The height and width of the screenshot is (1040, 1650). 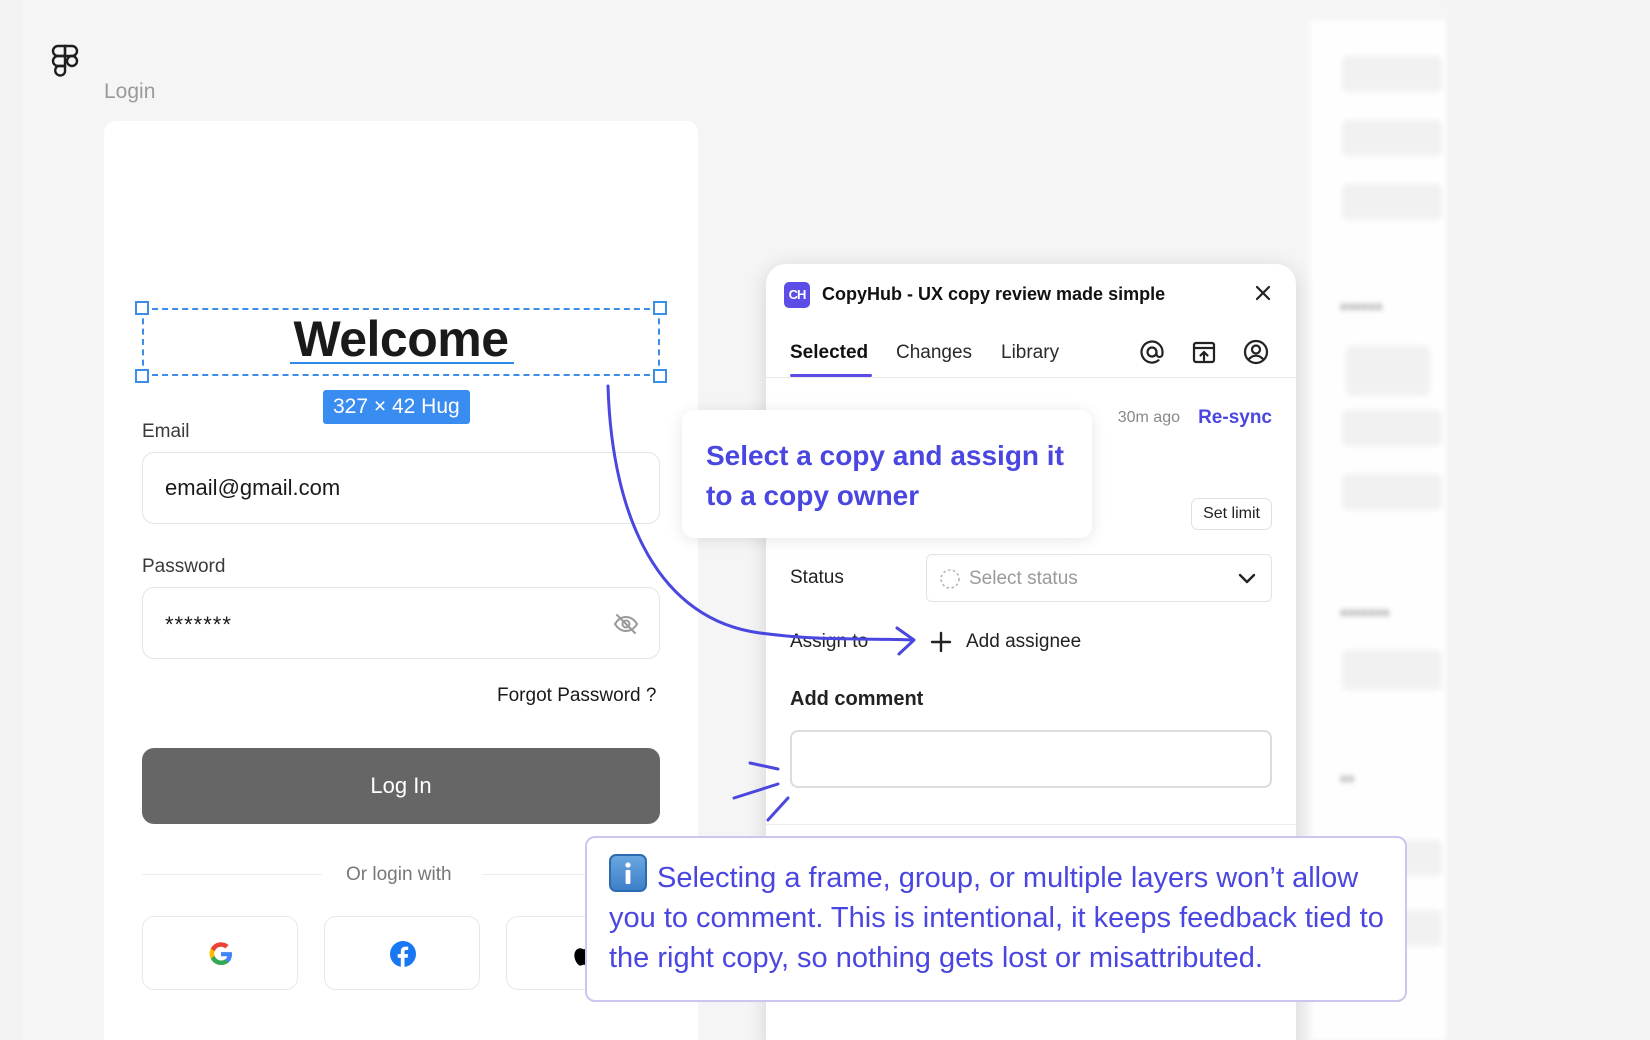 What do you see at coordinates (660, 308) in the screenshot?
I see `resize-handle-top-right` at bounding box center [660, 308].